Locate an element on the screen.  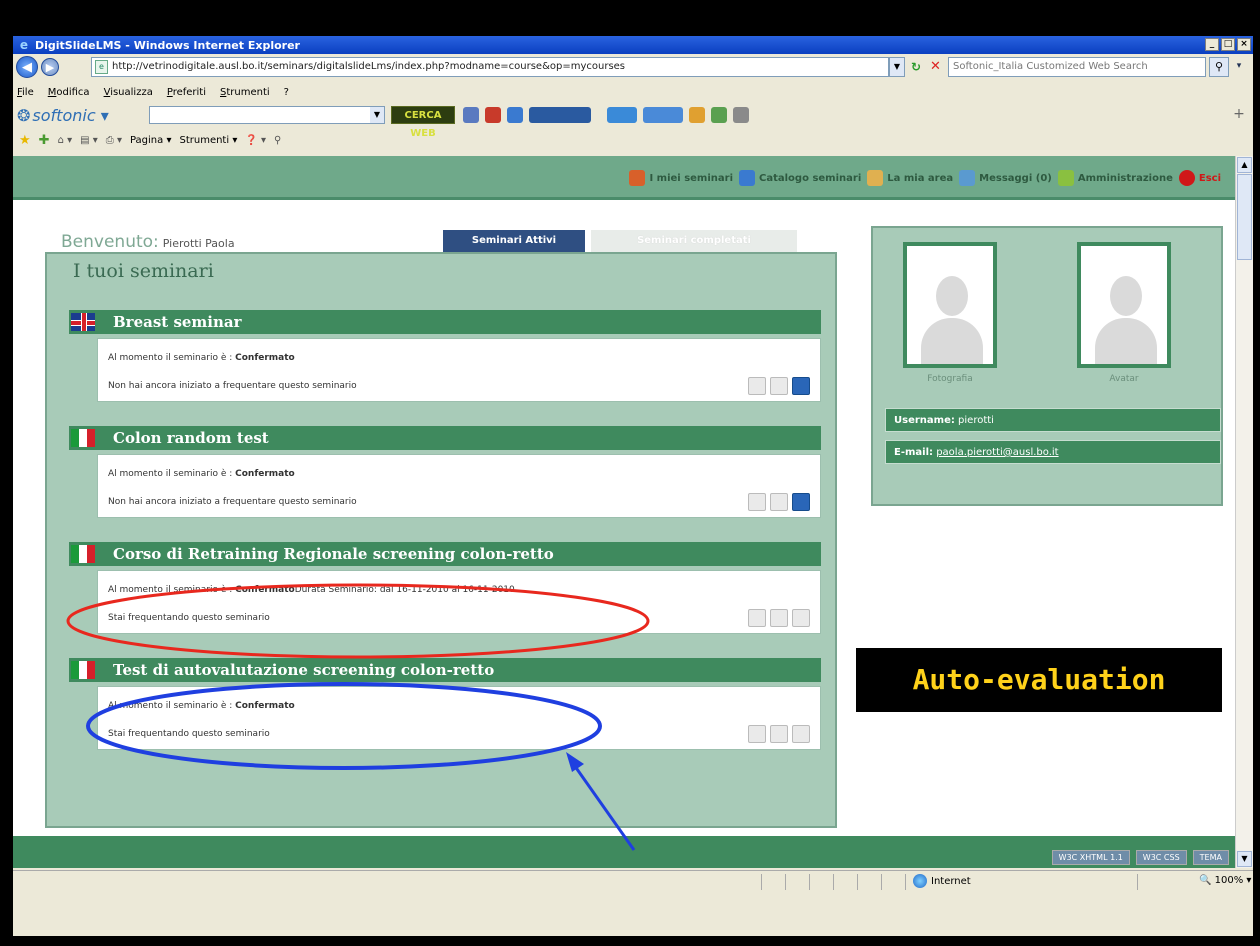
scroll-thumb is located at coordinates (1244, 217).